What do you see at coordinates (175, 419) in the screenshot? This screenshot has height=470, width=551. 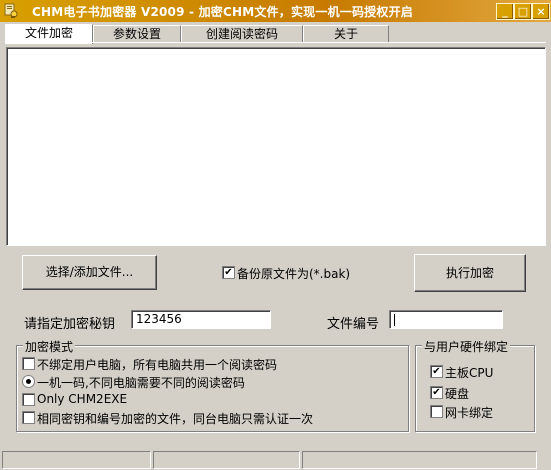 I see `same-key-label: 相同密钥和编号加密的文件，同台电脑只需认证一次` at bounding box center [175, 419].